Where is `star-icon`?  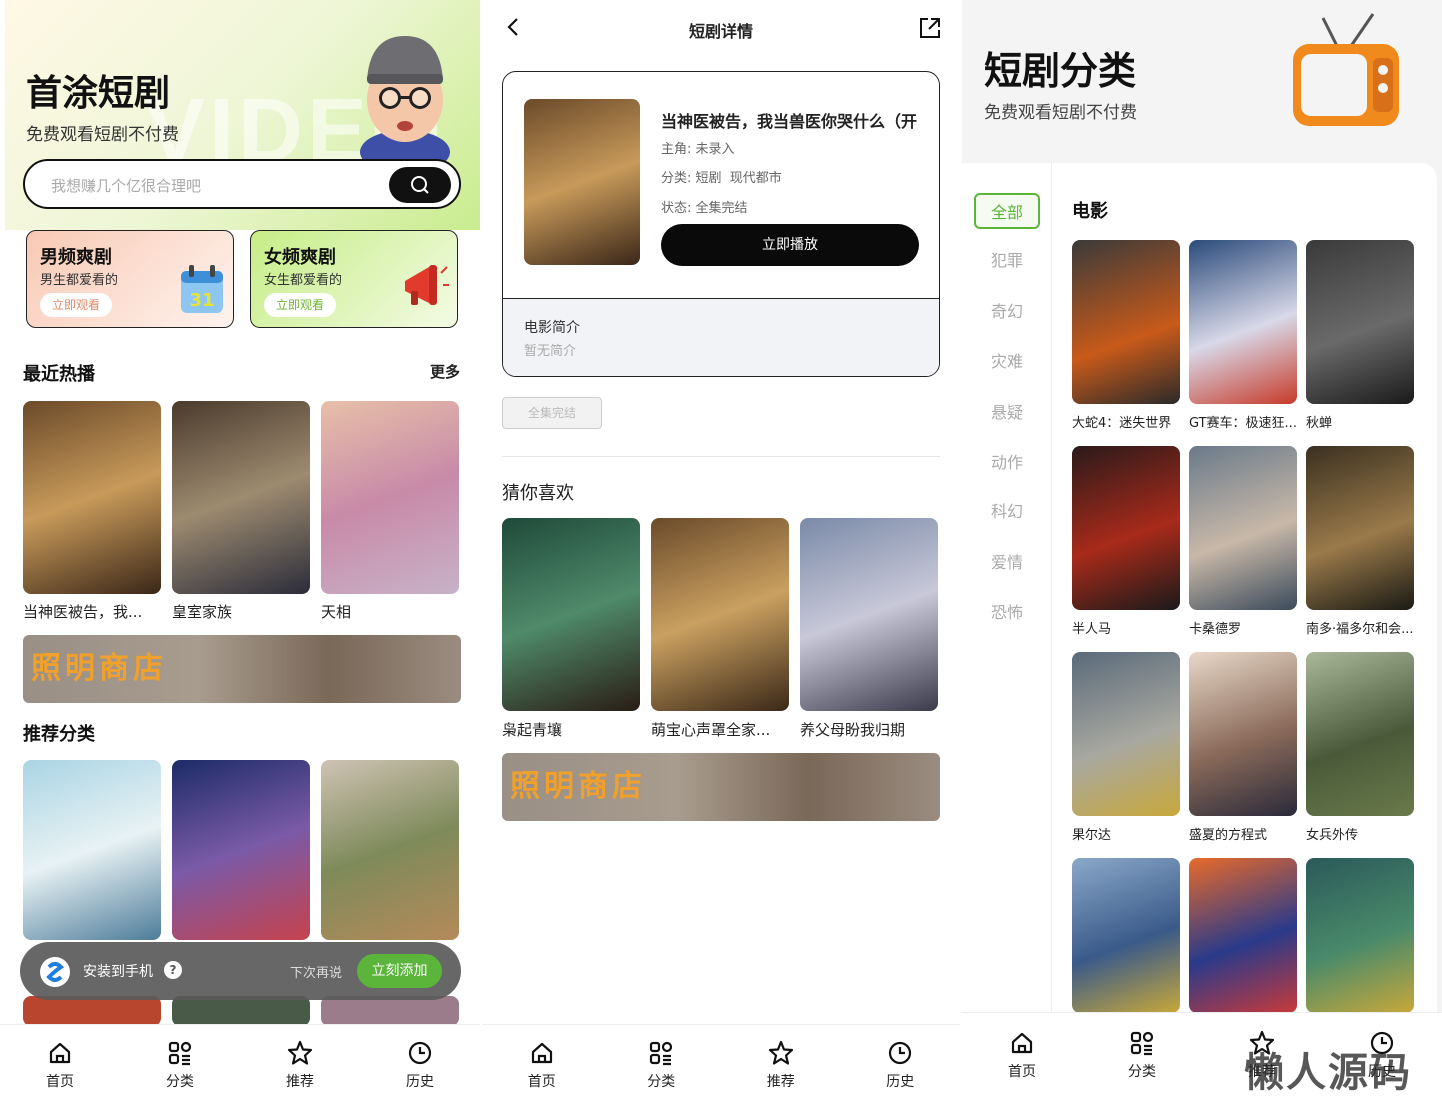 star-icon is located at coordinates (300, 1052).